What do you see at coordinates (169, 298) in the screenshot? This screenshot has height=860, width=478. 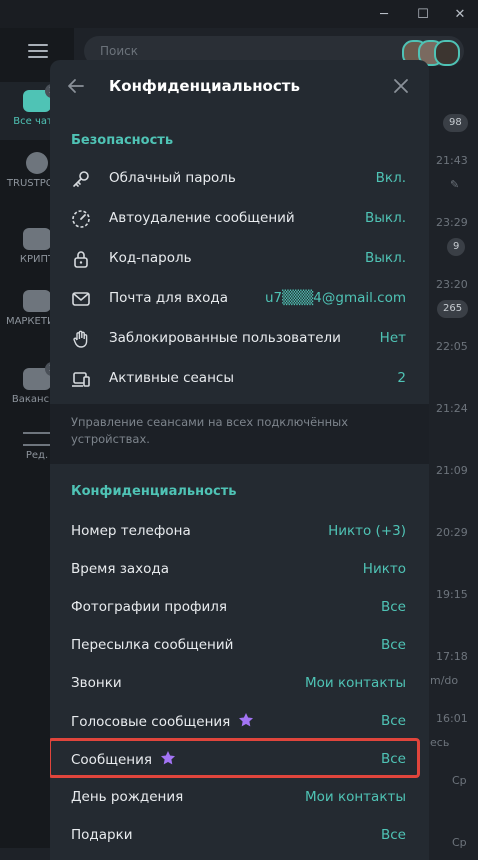 I see `row-label: Почта для входа` at bounding box center [169, 298].